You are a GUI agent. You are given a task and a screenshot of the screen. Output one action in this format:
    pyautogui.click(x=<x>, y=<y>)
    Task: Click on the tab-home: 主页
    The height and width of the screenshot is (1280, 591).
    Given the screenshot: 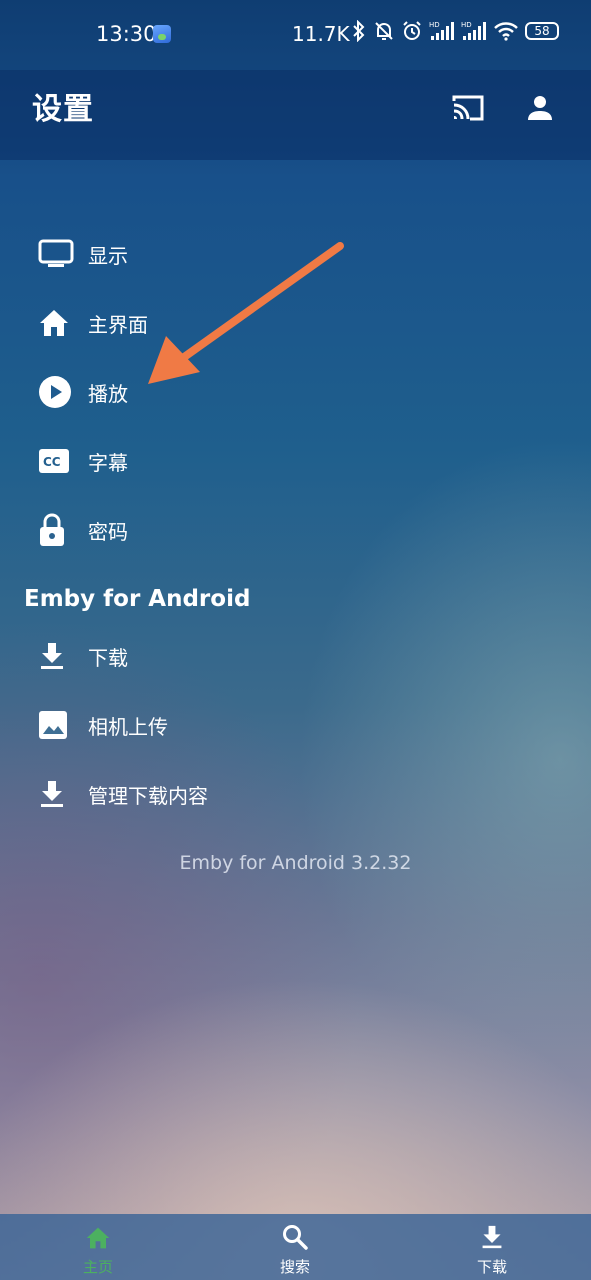 What is the action you would take?
    pyautogui.click(x=98, y=1247)
    